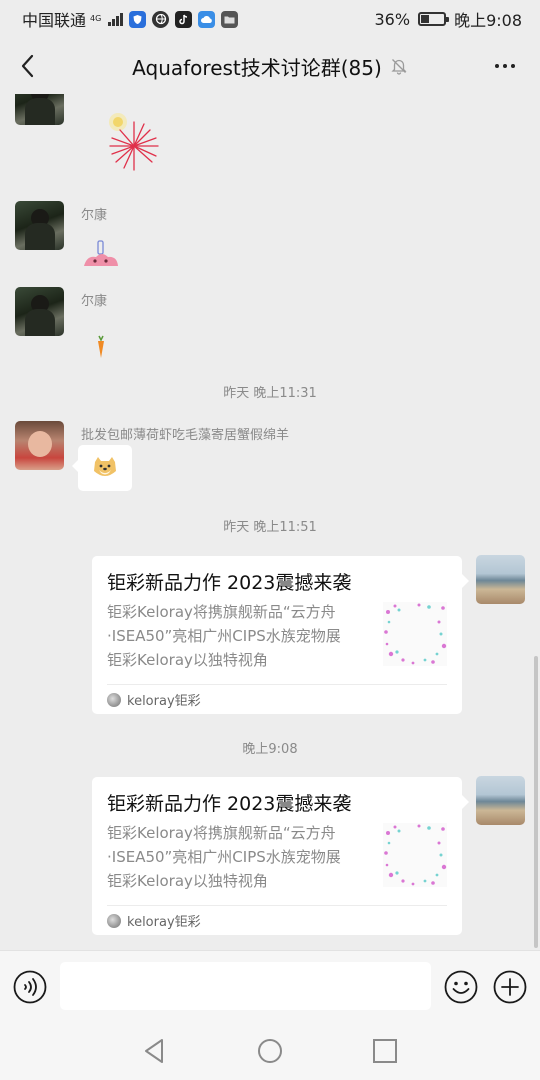 The height and width of the screenshot is (1080, 540). Describe the element at coordinates (185, 435) in the screenshot. I see `sender-name: 批发包邮薄荷虾吃毛藻寄居蟹假绵羊` at that location.